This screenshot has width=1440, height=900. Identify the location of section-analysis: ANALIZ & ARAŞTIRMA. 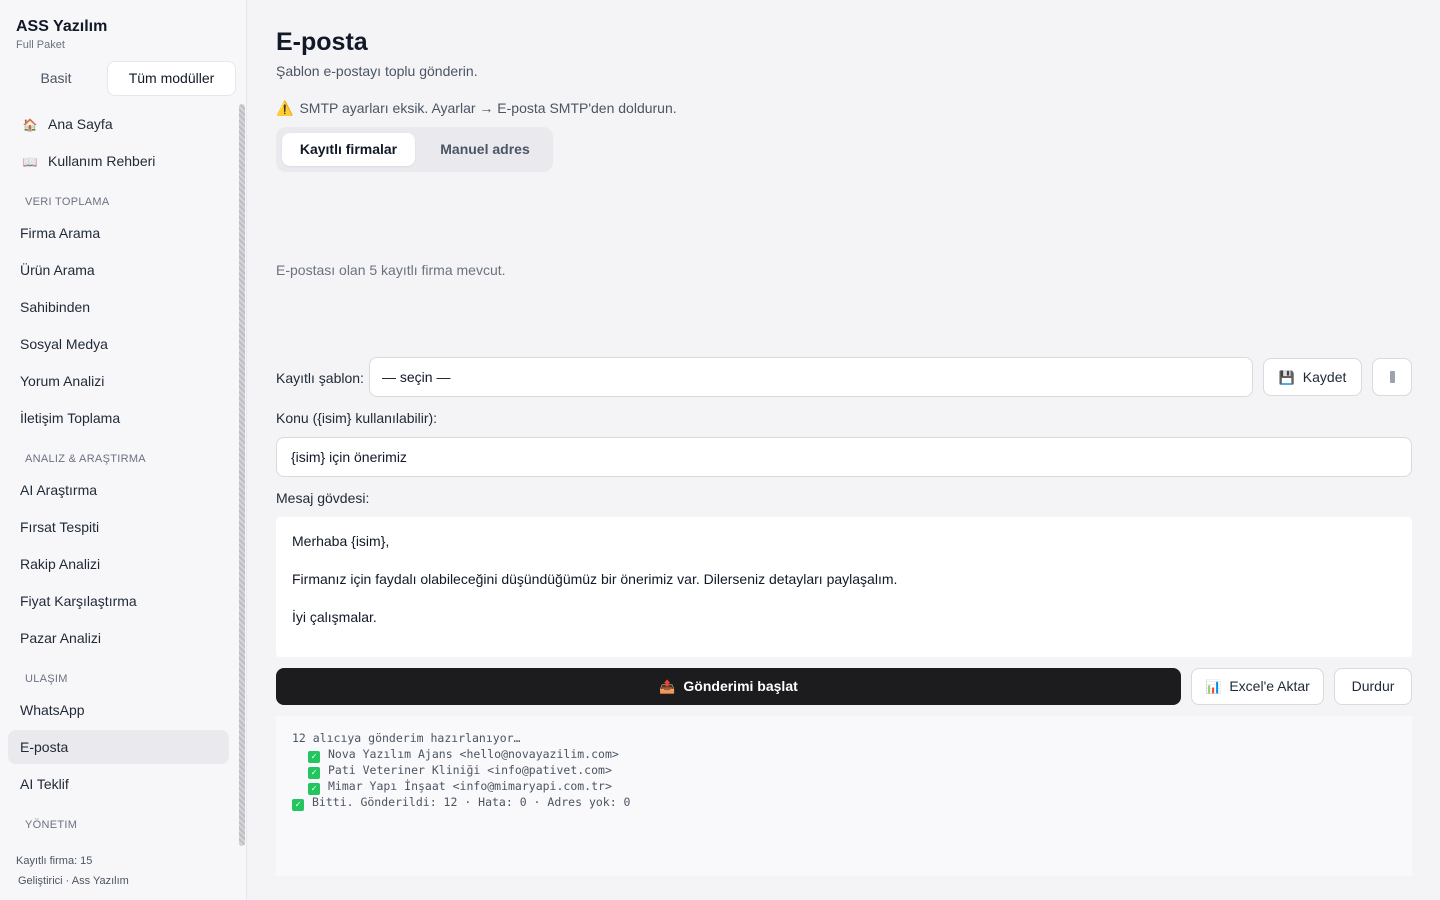
(85, 459).